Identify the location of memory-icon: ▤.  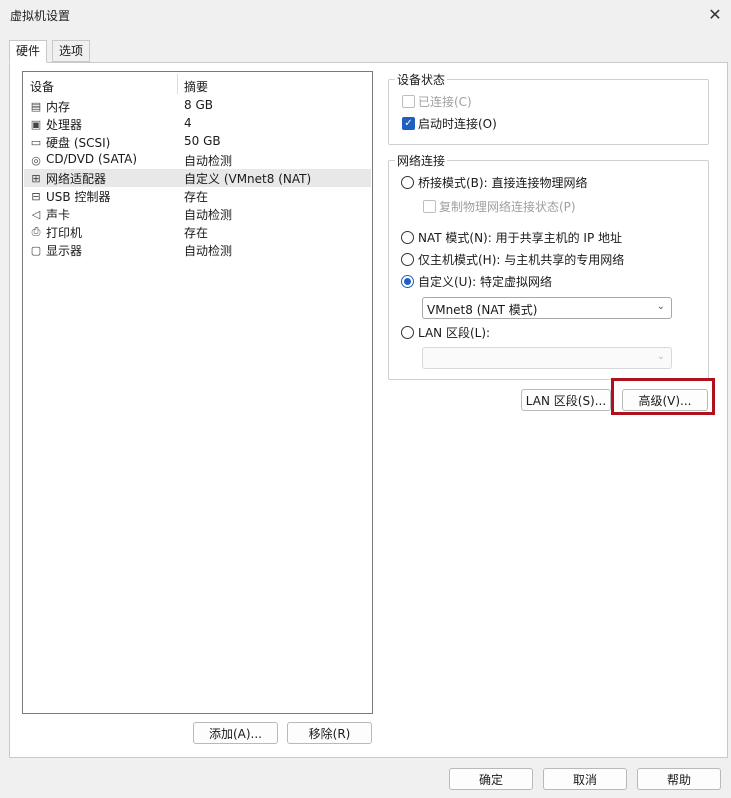
(36, 106).